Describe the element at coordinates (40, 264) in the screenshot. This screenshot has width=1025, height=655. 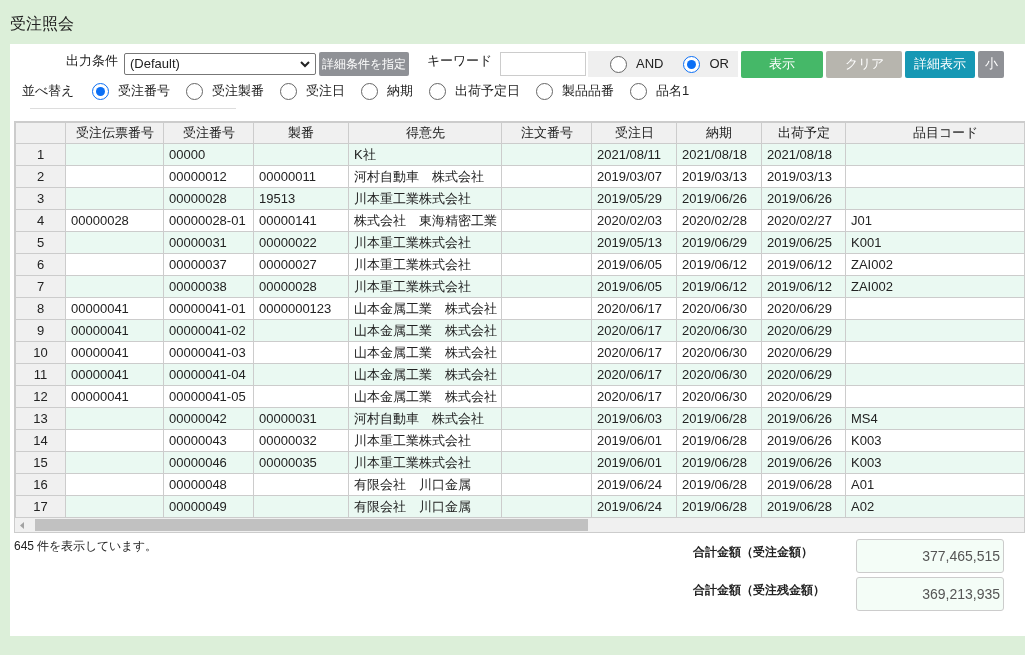
I see `row-number: 6` at that location.